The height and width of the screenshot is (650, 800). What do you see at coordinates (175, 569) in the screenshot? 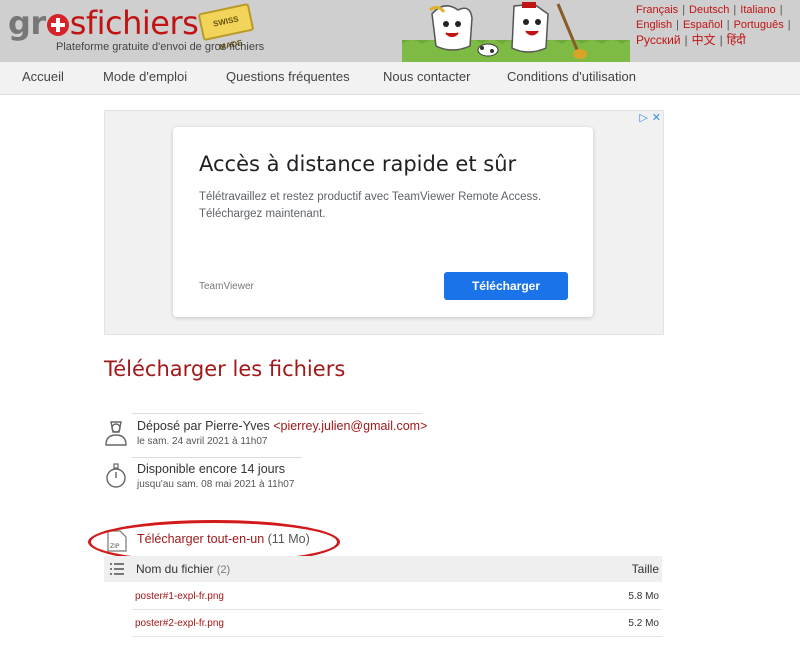
I see `column-name-label: Nom du fichier` at bounding box center [175, 569].